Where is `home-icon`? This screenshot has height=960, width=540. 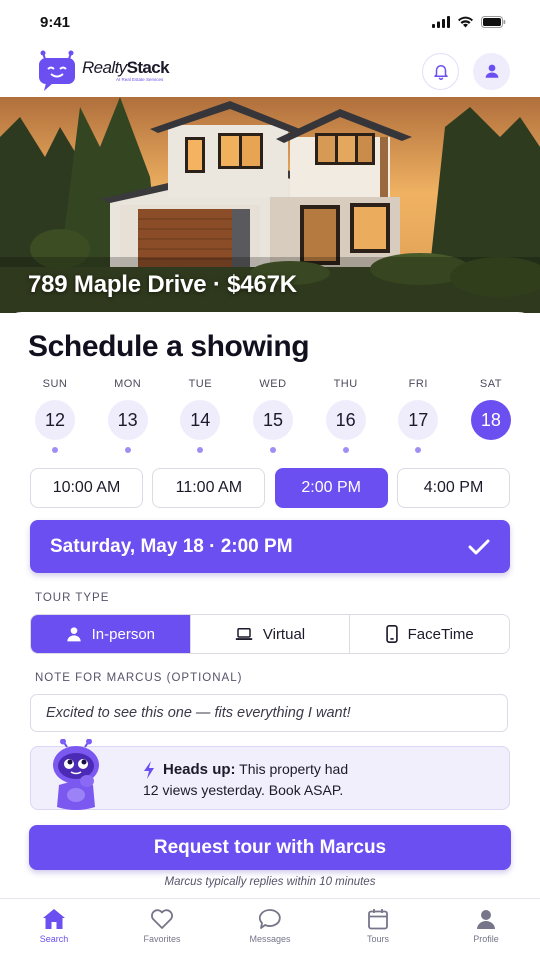
home-icon is located at coordinates (54, 919).